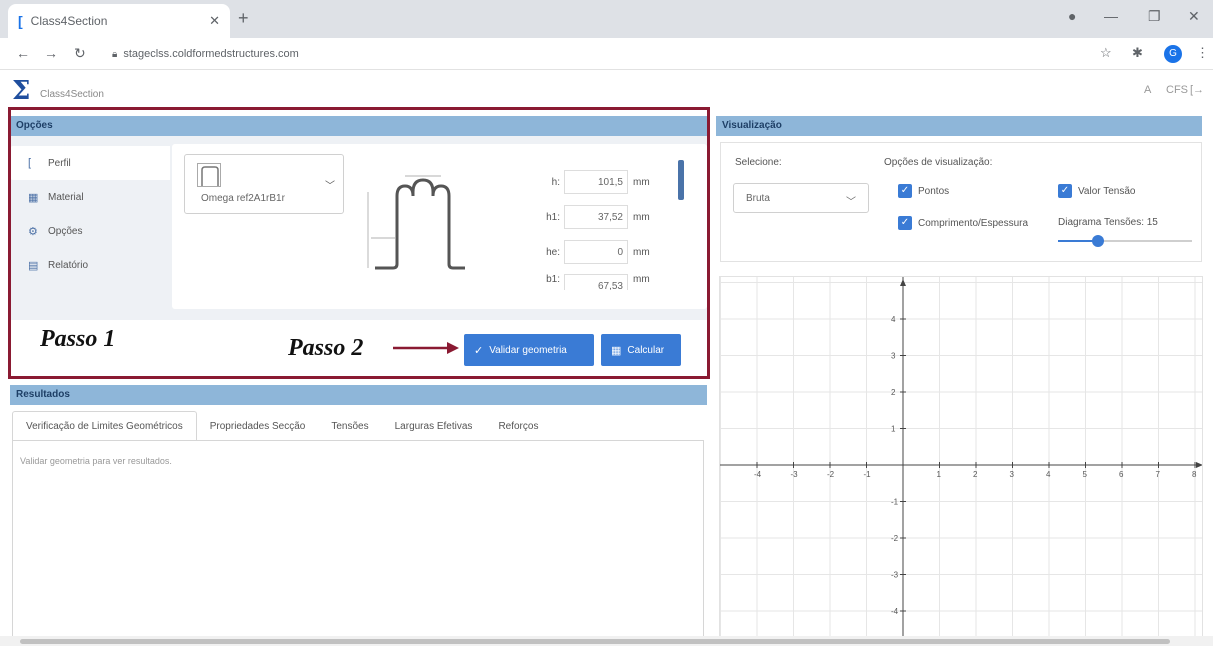 The image size is (1213, 646). I want to click on x-tick-label: 5, so click(1085, 474).